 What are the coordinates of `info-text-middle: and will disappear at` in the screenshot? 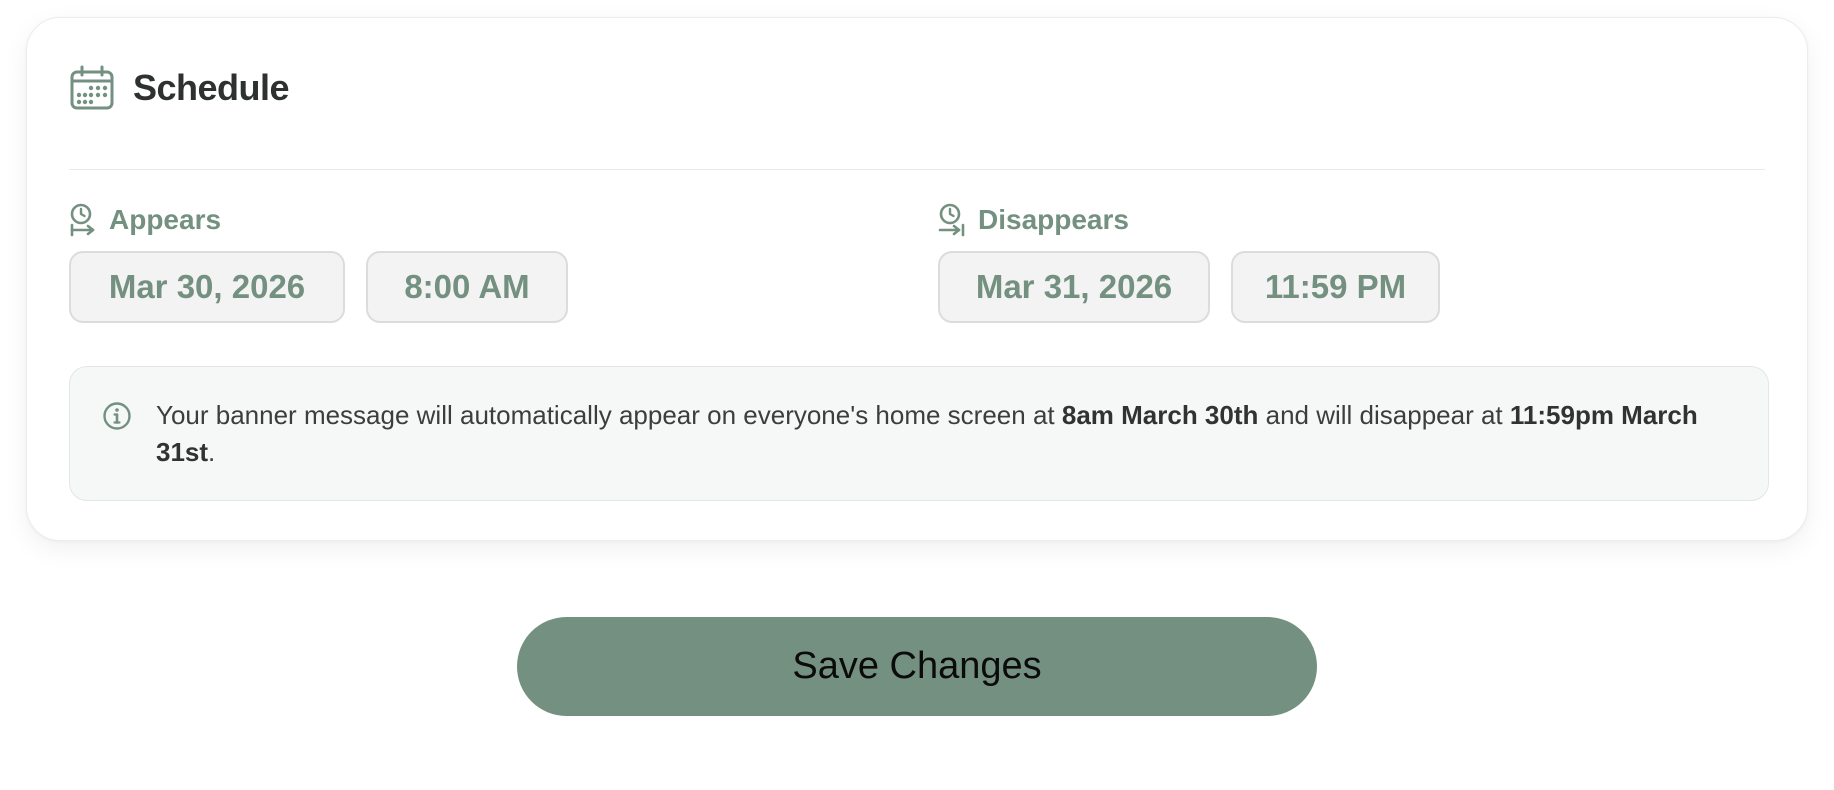 It's located at (1384, 415).